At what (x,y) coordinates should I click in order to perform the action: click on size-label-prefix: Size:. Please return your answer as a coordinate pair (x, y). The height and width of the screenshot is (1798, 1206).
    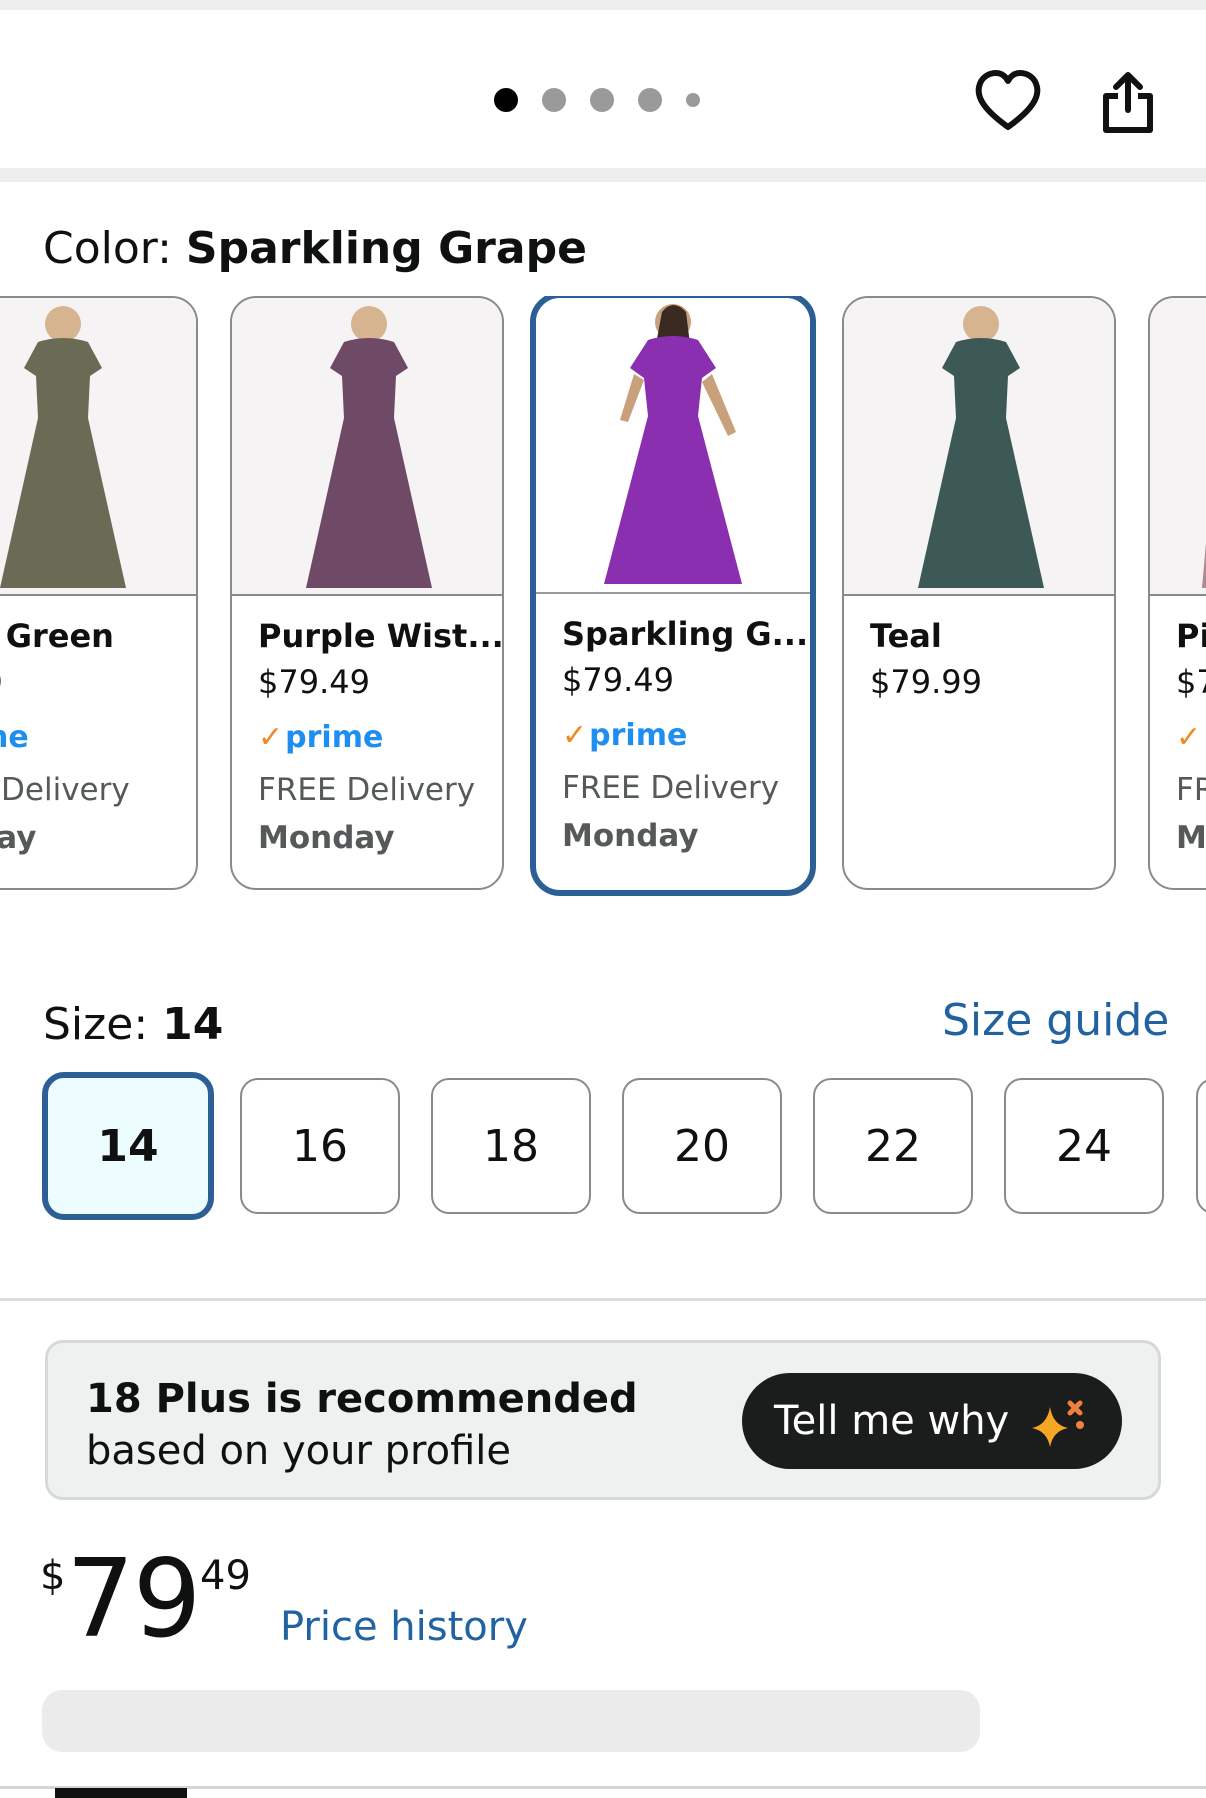
    Looking at the image, I should click on (103, 1024).